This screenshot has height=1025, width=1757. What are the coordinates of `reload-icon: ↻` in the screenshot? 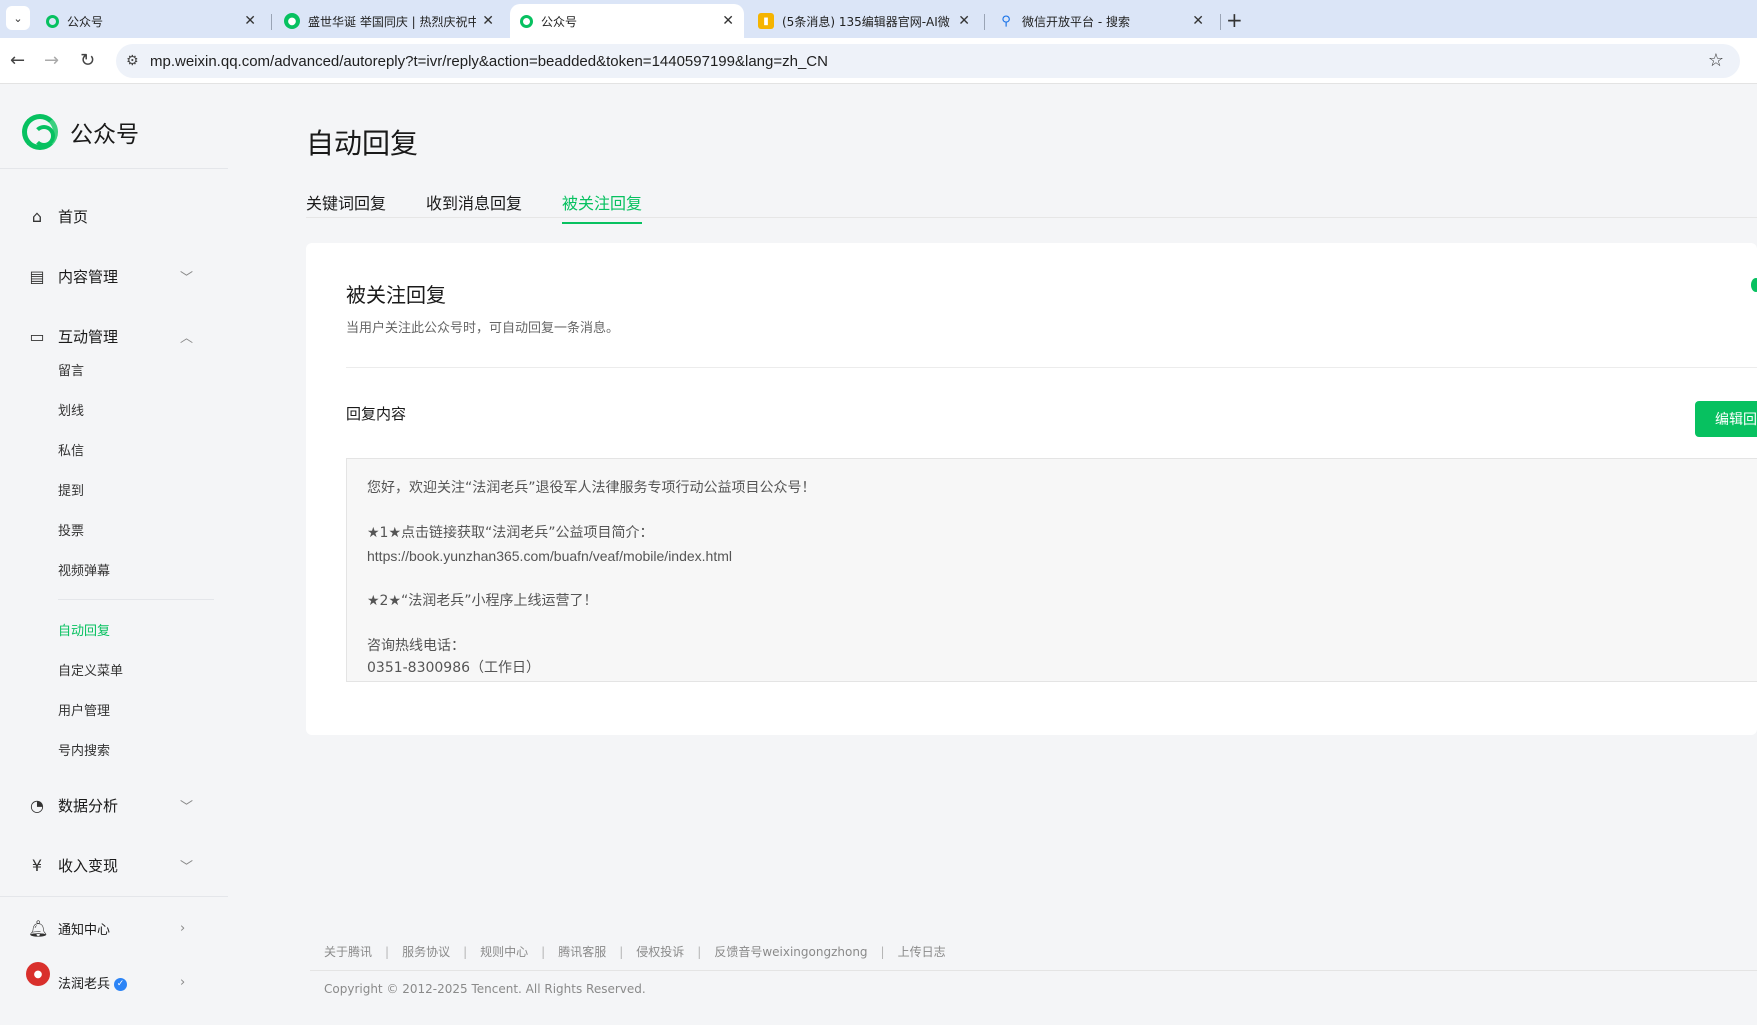 It's located at (87, 60).